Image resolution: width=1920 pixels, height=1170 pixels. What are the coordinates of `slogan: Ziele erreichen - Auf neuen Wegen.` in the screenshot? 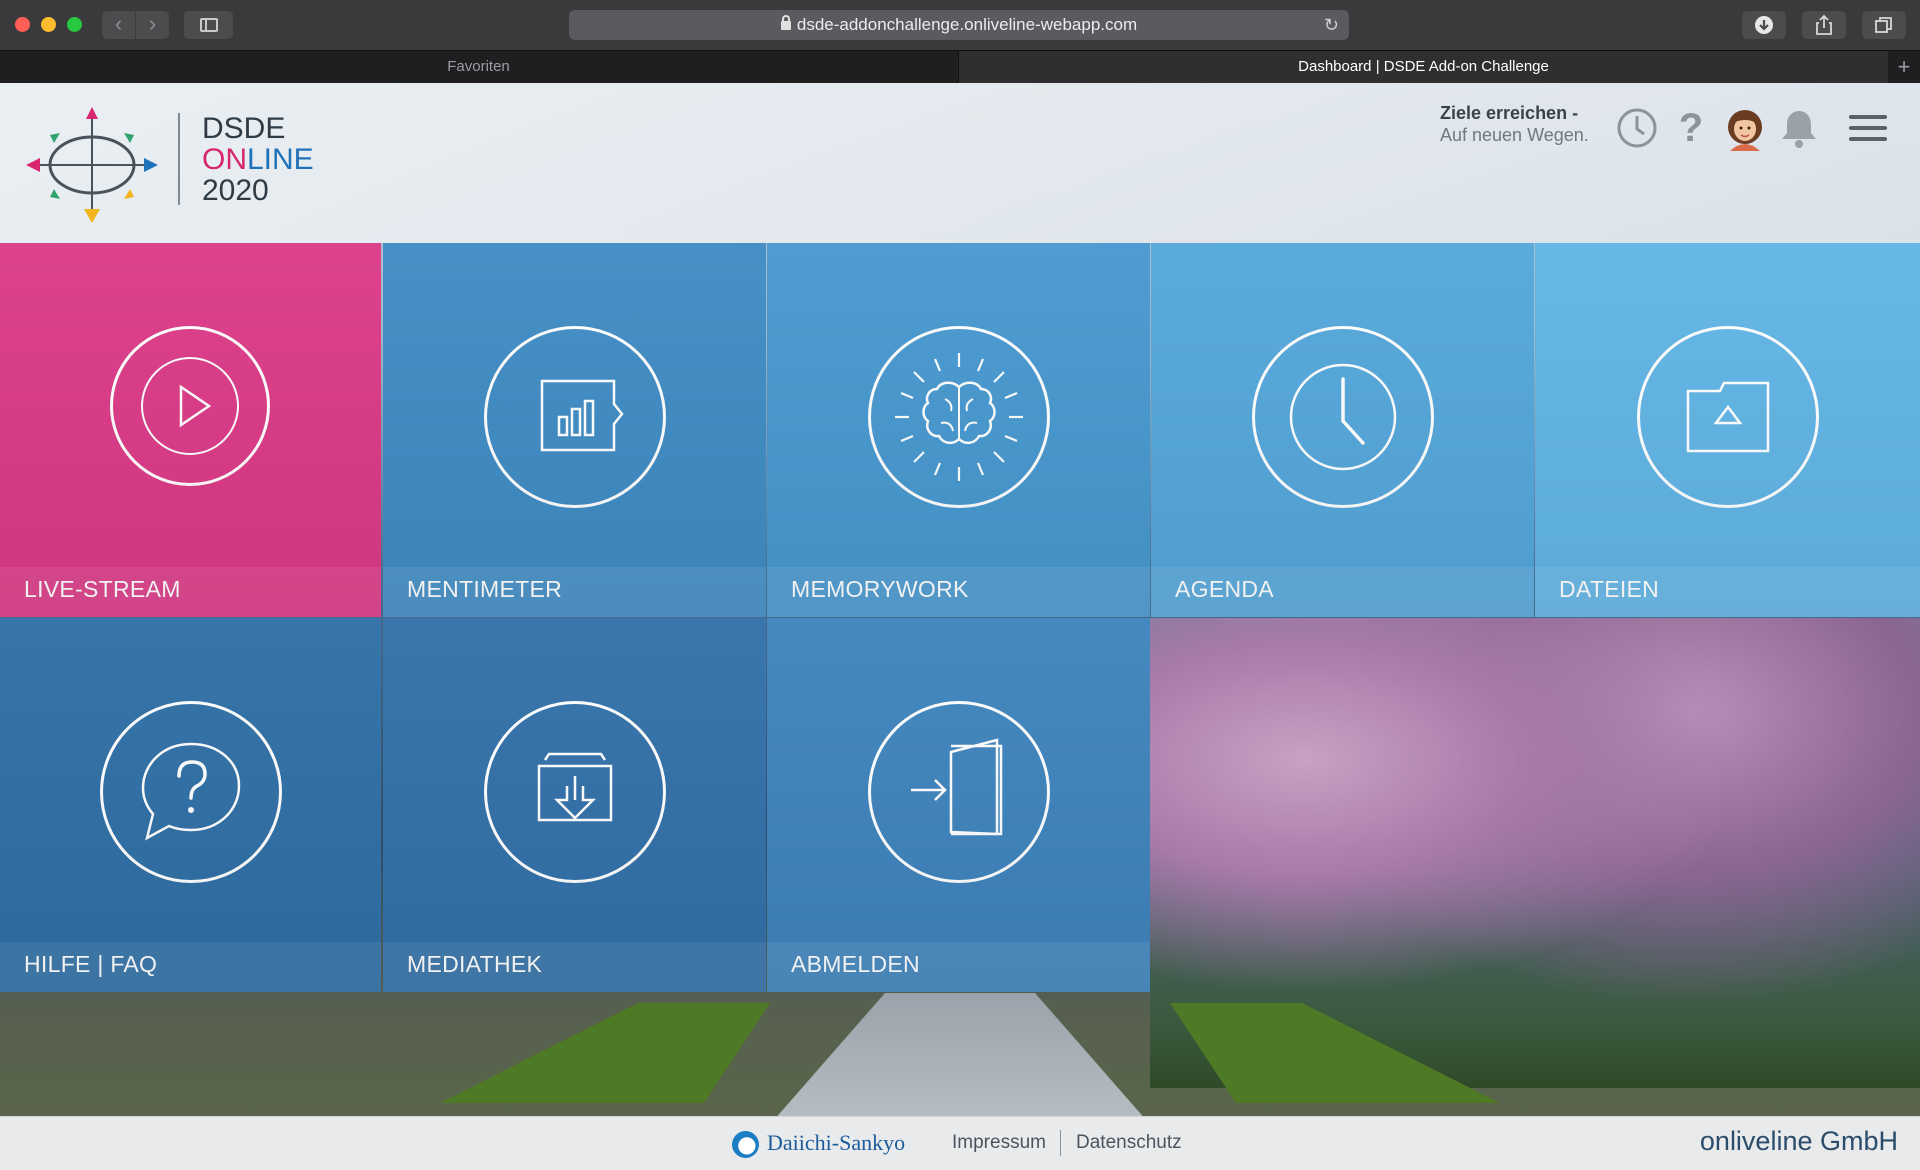 It's located at (1514, 124).